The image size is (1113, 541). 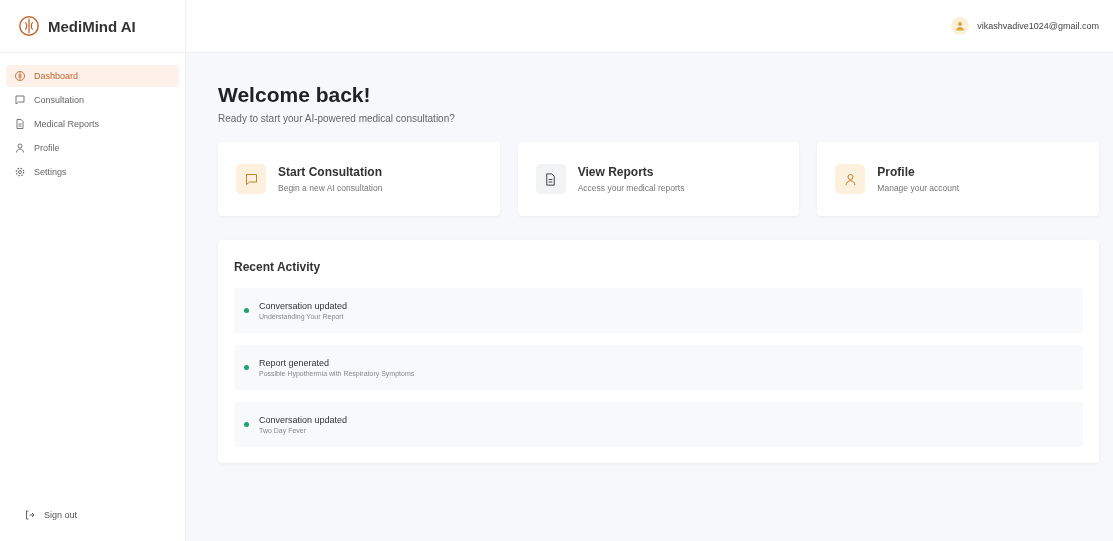 I want to click on card-description: Access your medical reports, so click(x=631, y=188).